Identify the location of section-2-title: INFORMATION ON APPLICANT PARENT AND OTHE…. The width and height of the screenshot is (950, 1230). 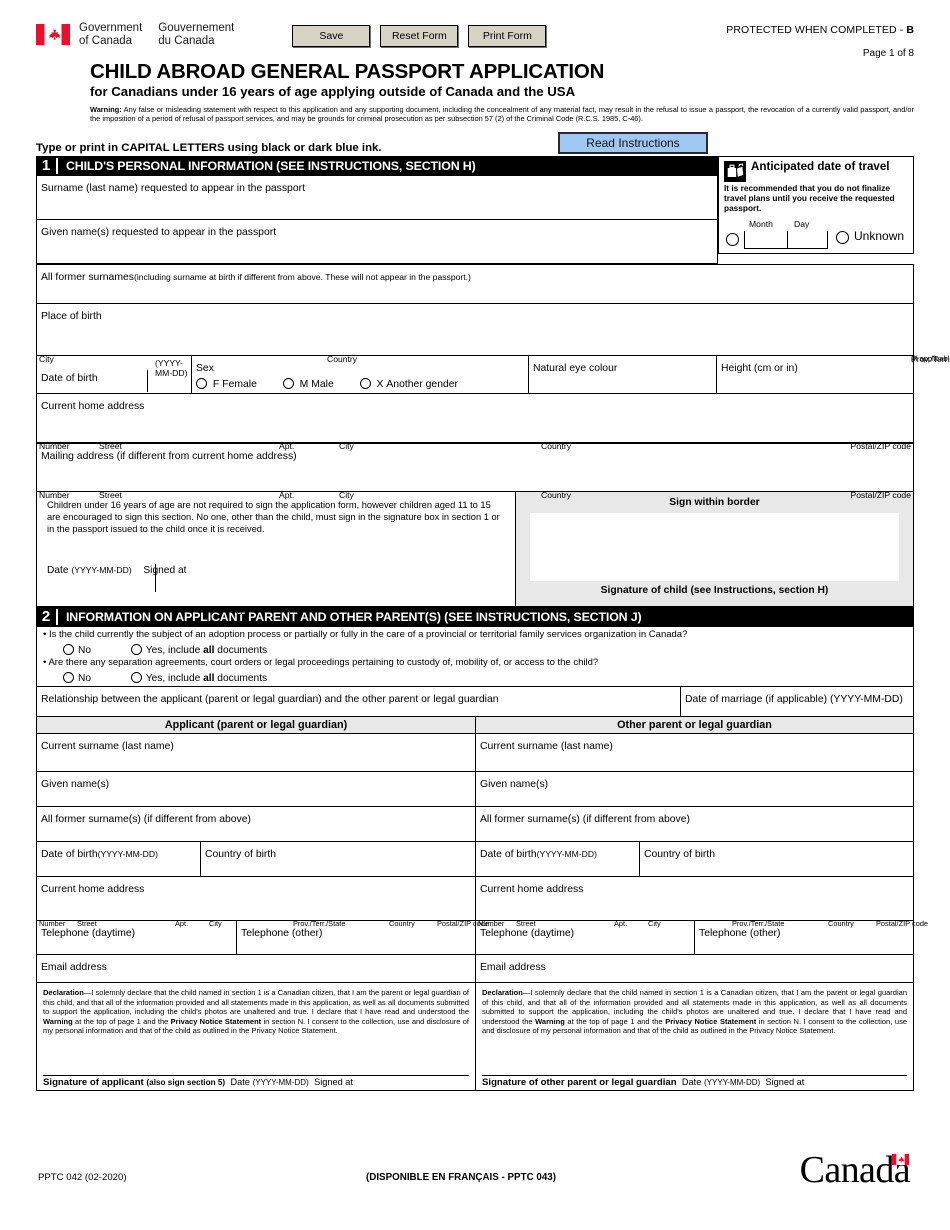
(354, 617).